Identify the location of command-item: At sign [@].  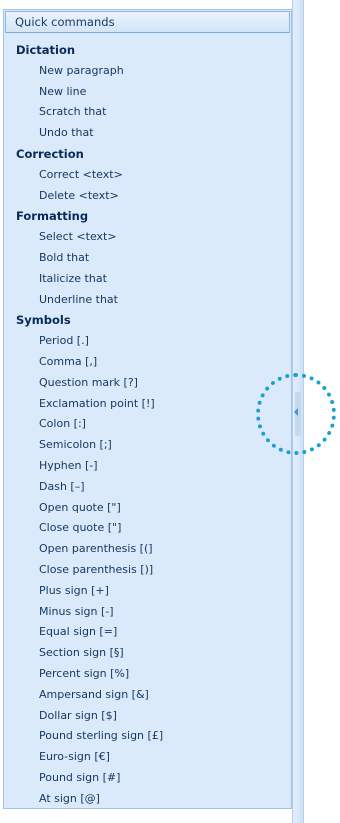
(147, 799).